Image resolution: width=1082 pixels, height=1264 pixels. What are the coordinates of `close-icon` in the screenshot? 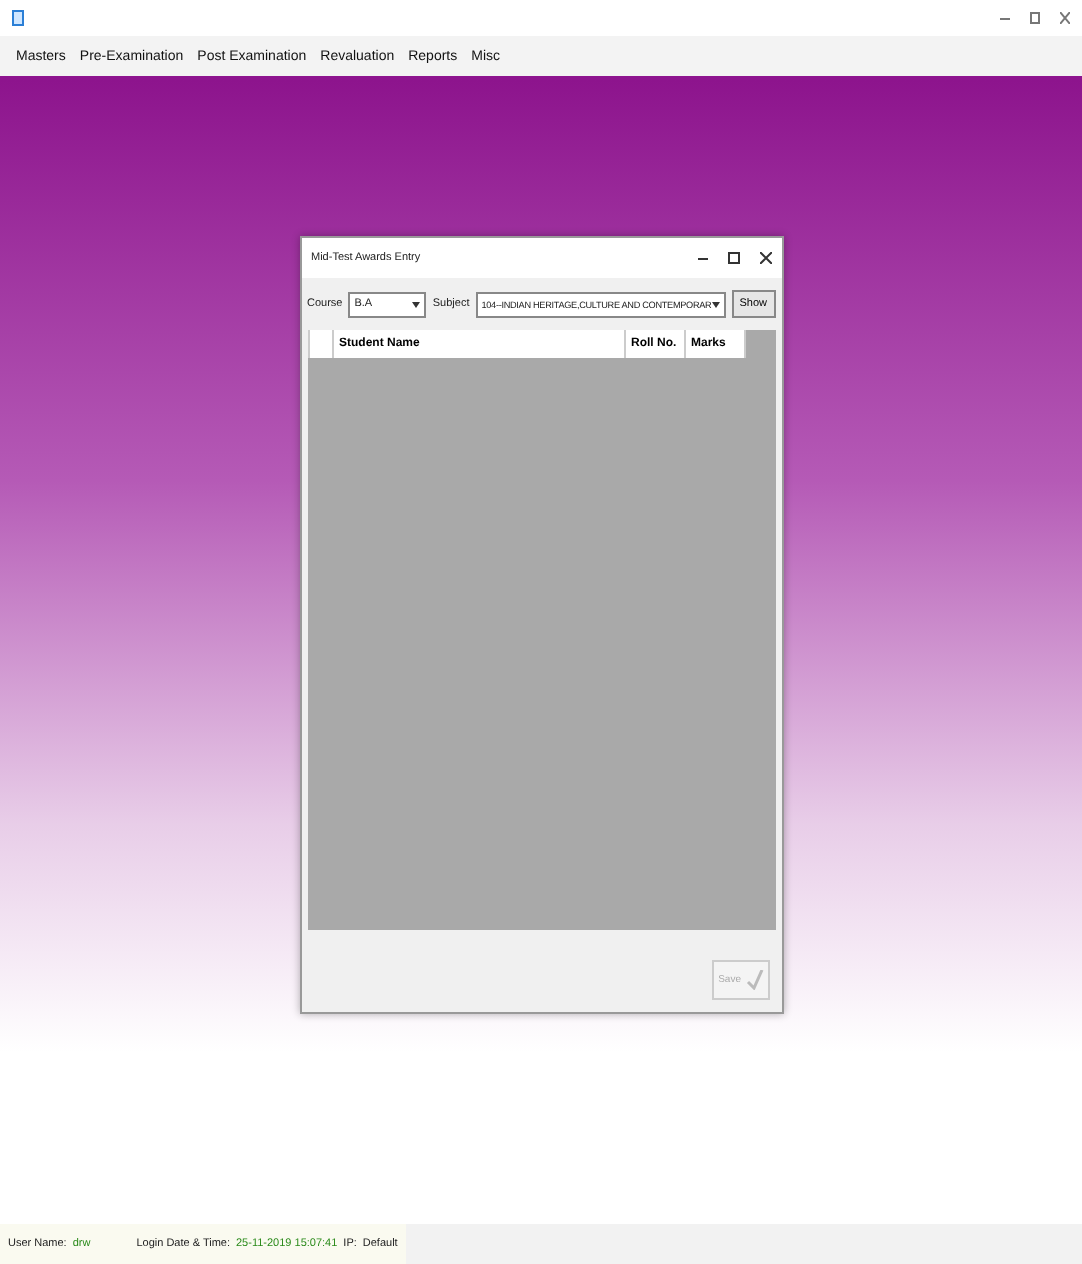 It's located at (765, 258).